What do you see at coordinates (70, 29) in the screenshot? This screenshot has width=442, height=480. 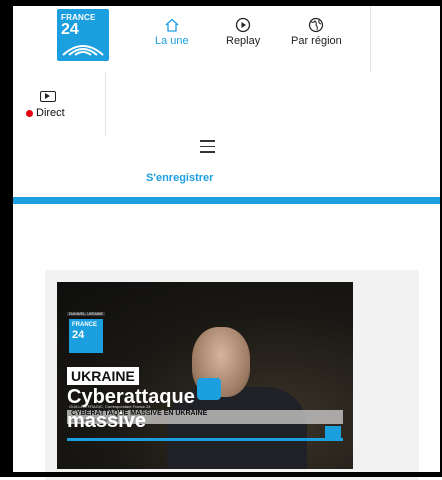 I see `logo-line2: 24` at bounding box center [70, 29].